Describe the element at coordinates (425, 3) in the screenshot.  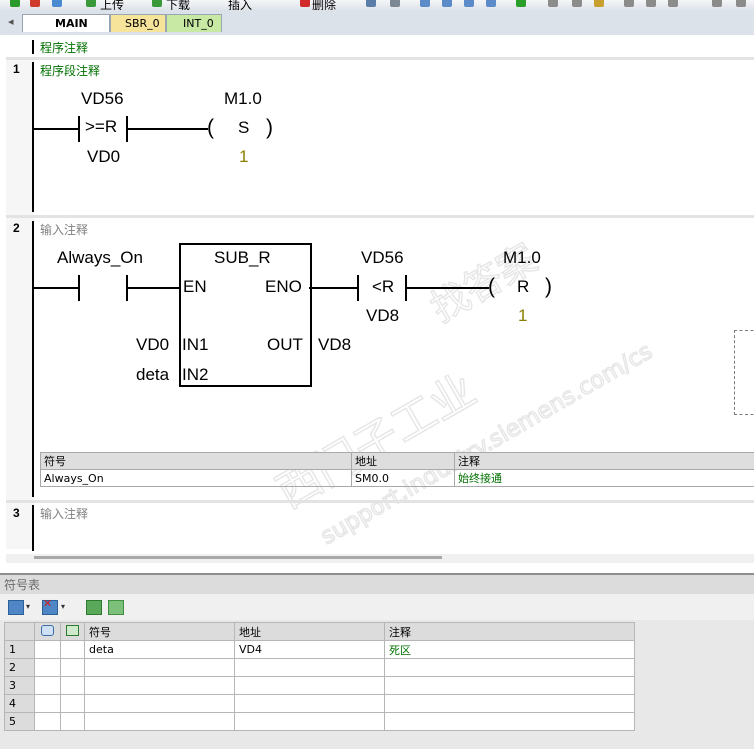
I see `view-icon` at that location.